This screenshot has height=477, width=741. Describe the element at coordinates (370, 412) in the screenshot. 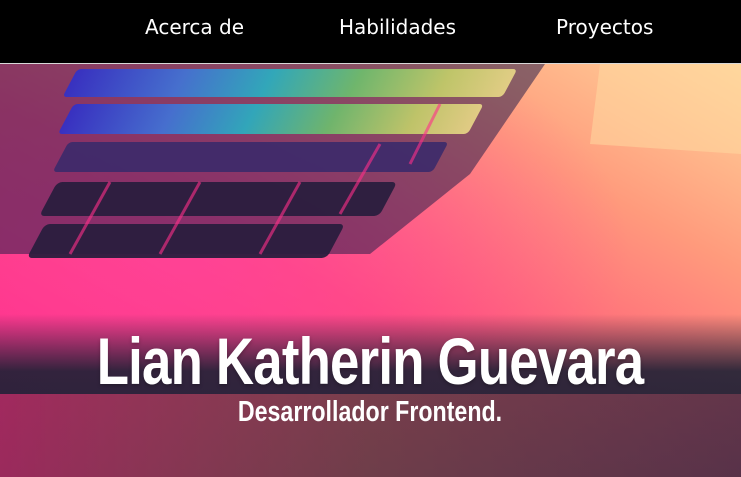

I see `hero-tagline: Desarrollador Frontend.` at that location.